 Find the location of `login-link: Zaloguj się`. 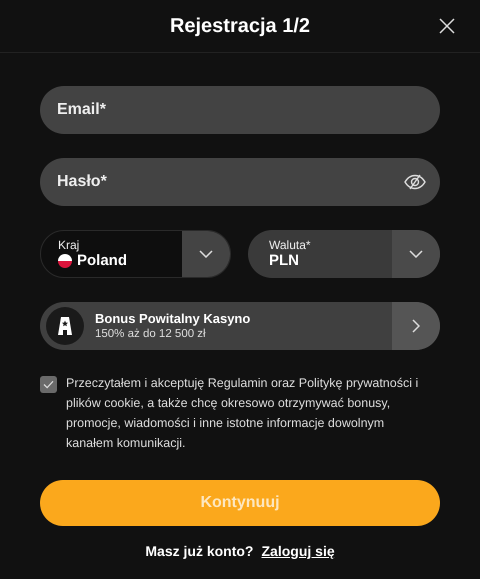

login-link: Zaloguj się is located at coordinates (298, 551).